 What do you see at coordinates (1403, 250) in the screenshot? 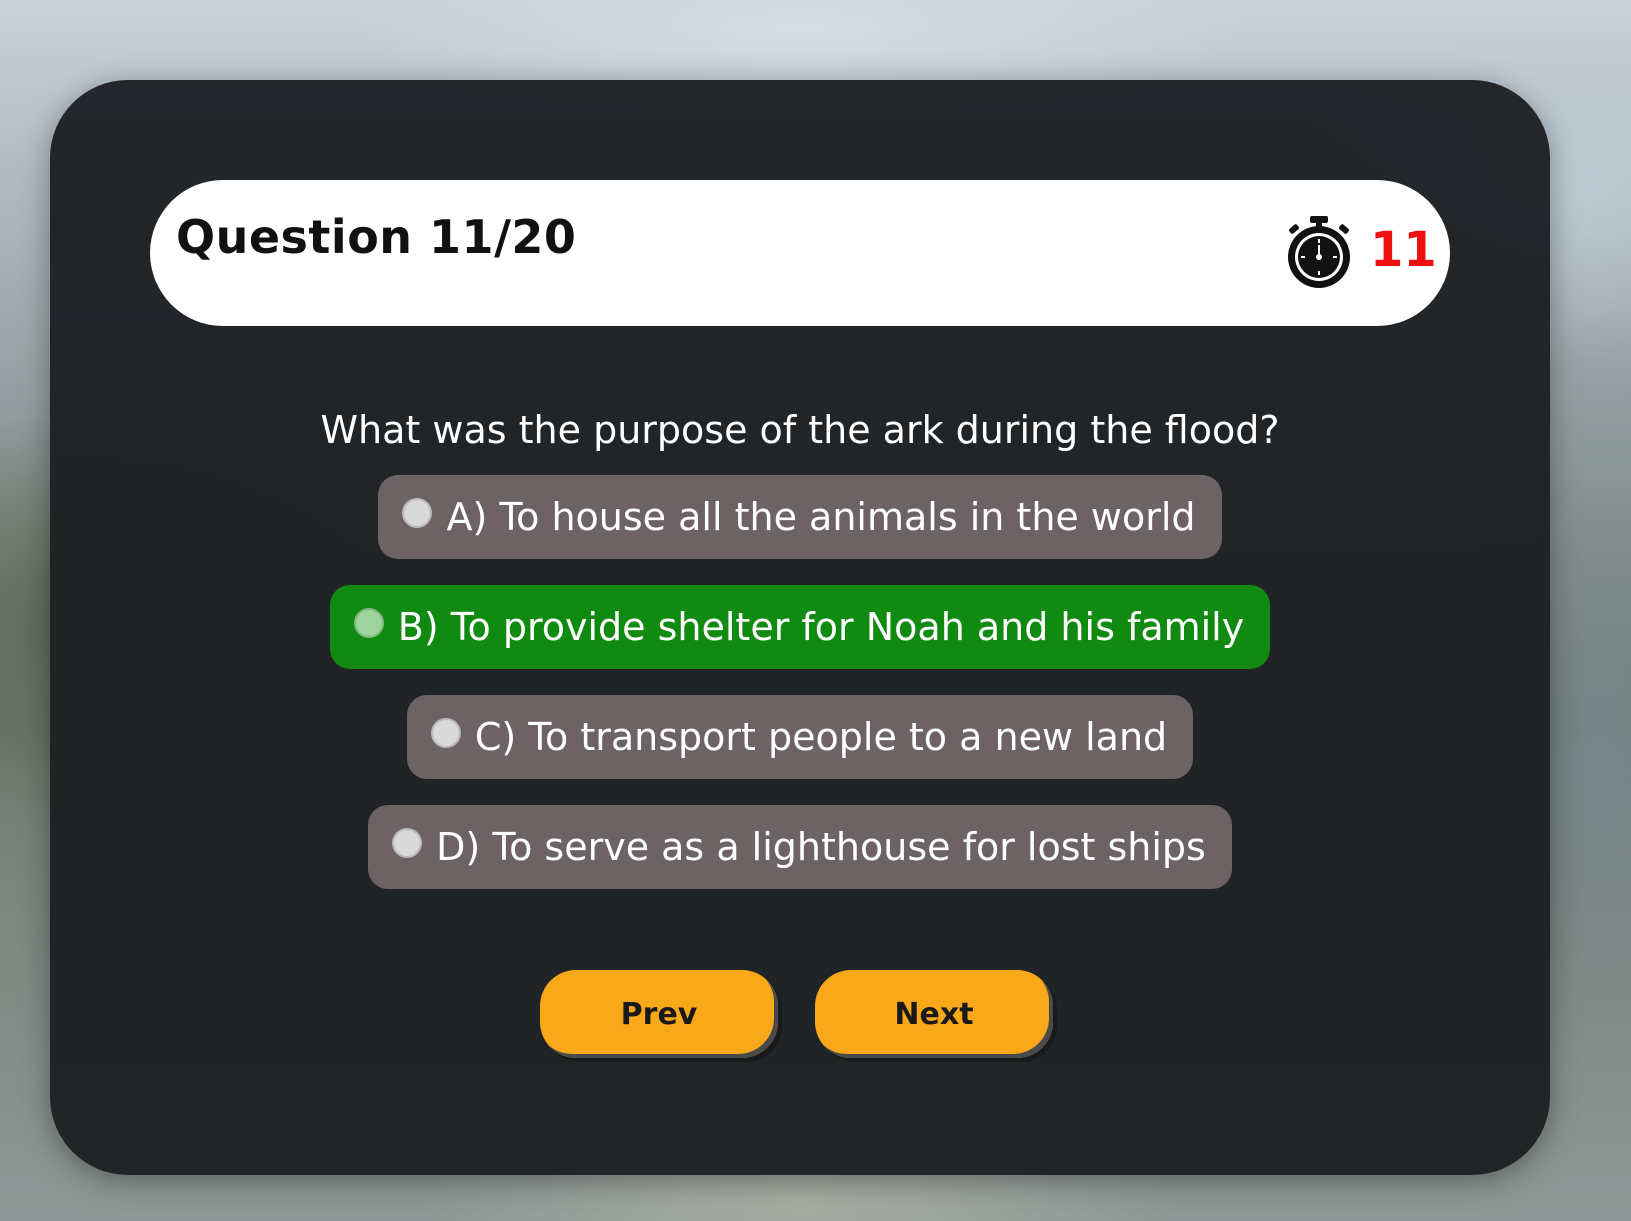
I see `timer-countdown: 11` at bounding box center [1403, 250].